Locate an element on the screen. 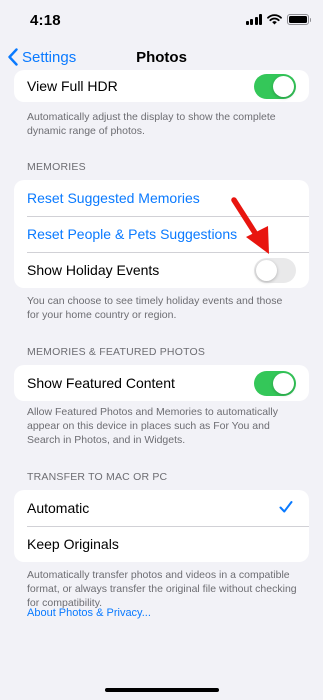  transfer-option-keep-originals-label: Keep Originals is located at coordinates (73, 544).